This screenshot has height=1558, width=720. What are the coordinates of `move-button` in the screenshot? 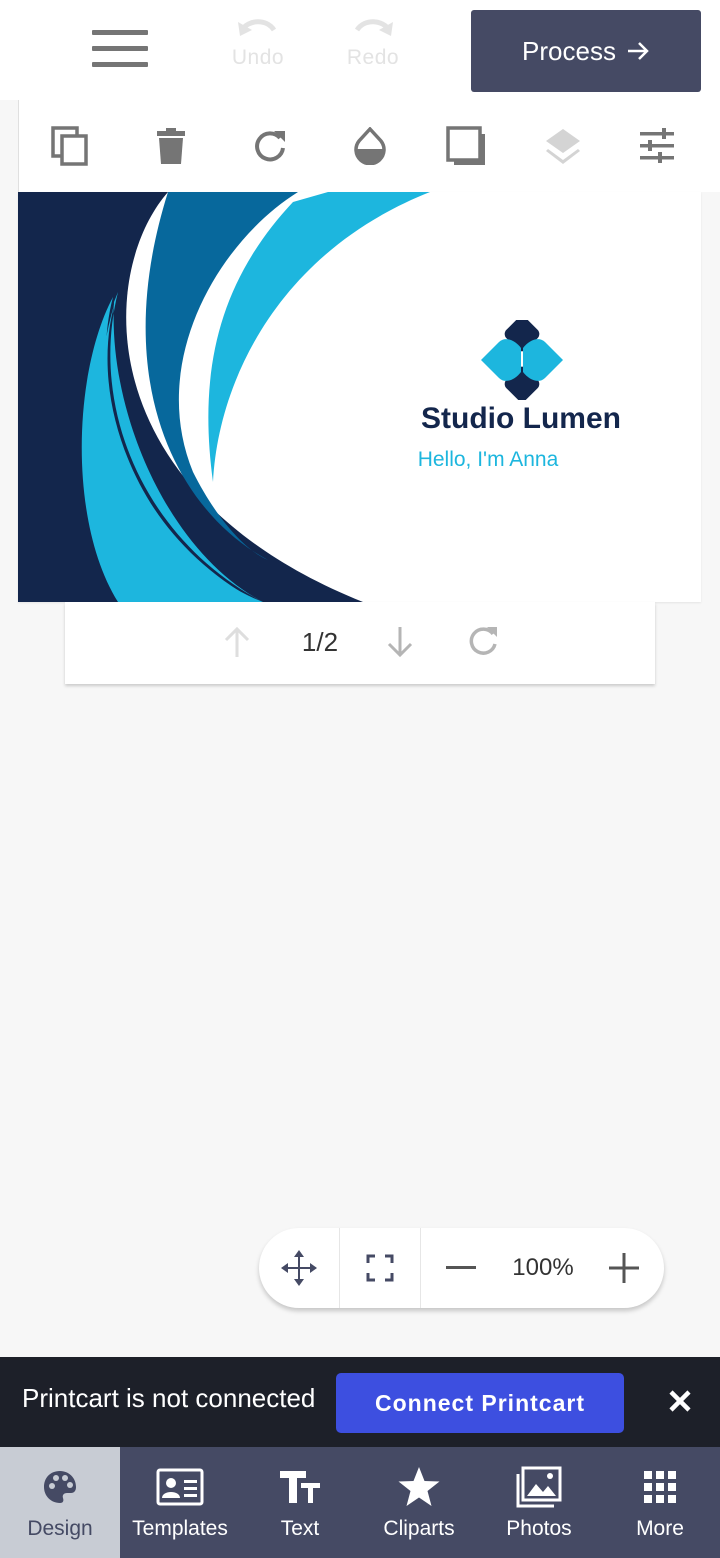 It's located at (299, 1268).